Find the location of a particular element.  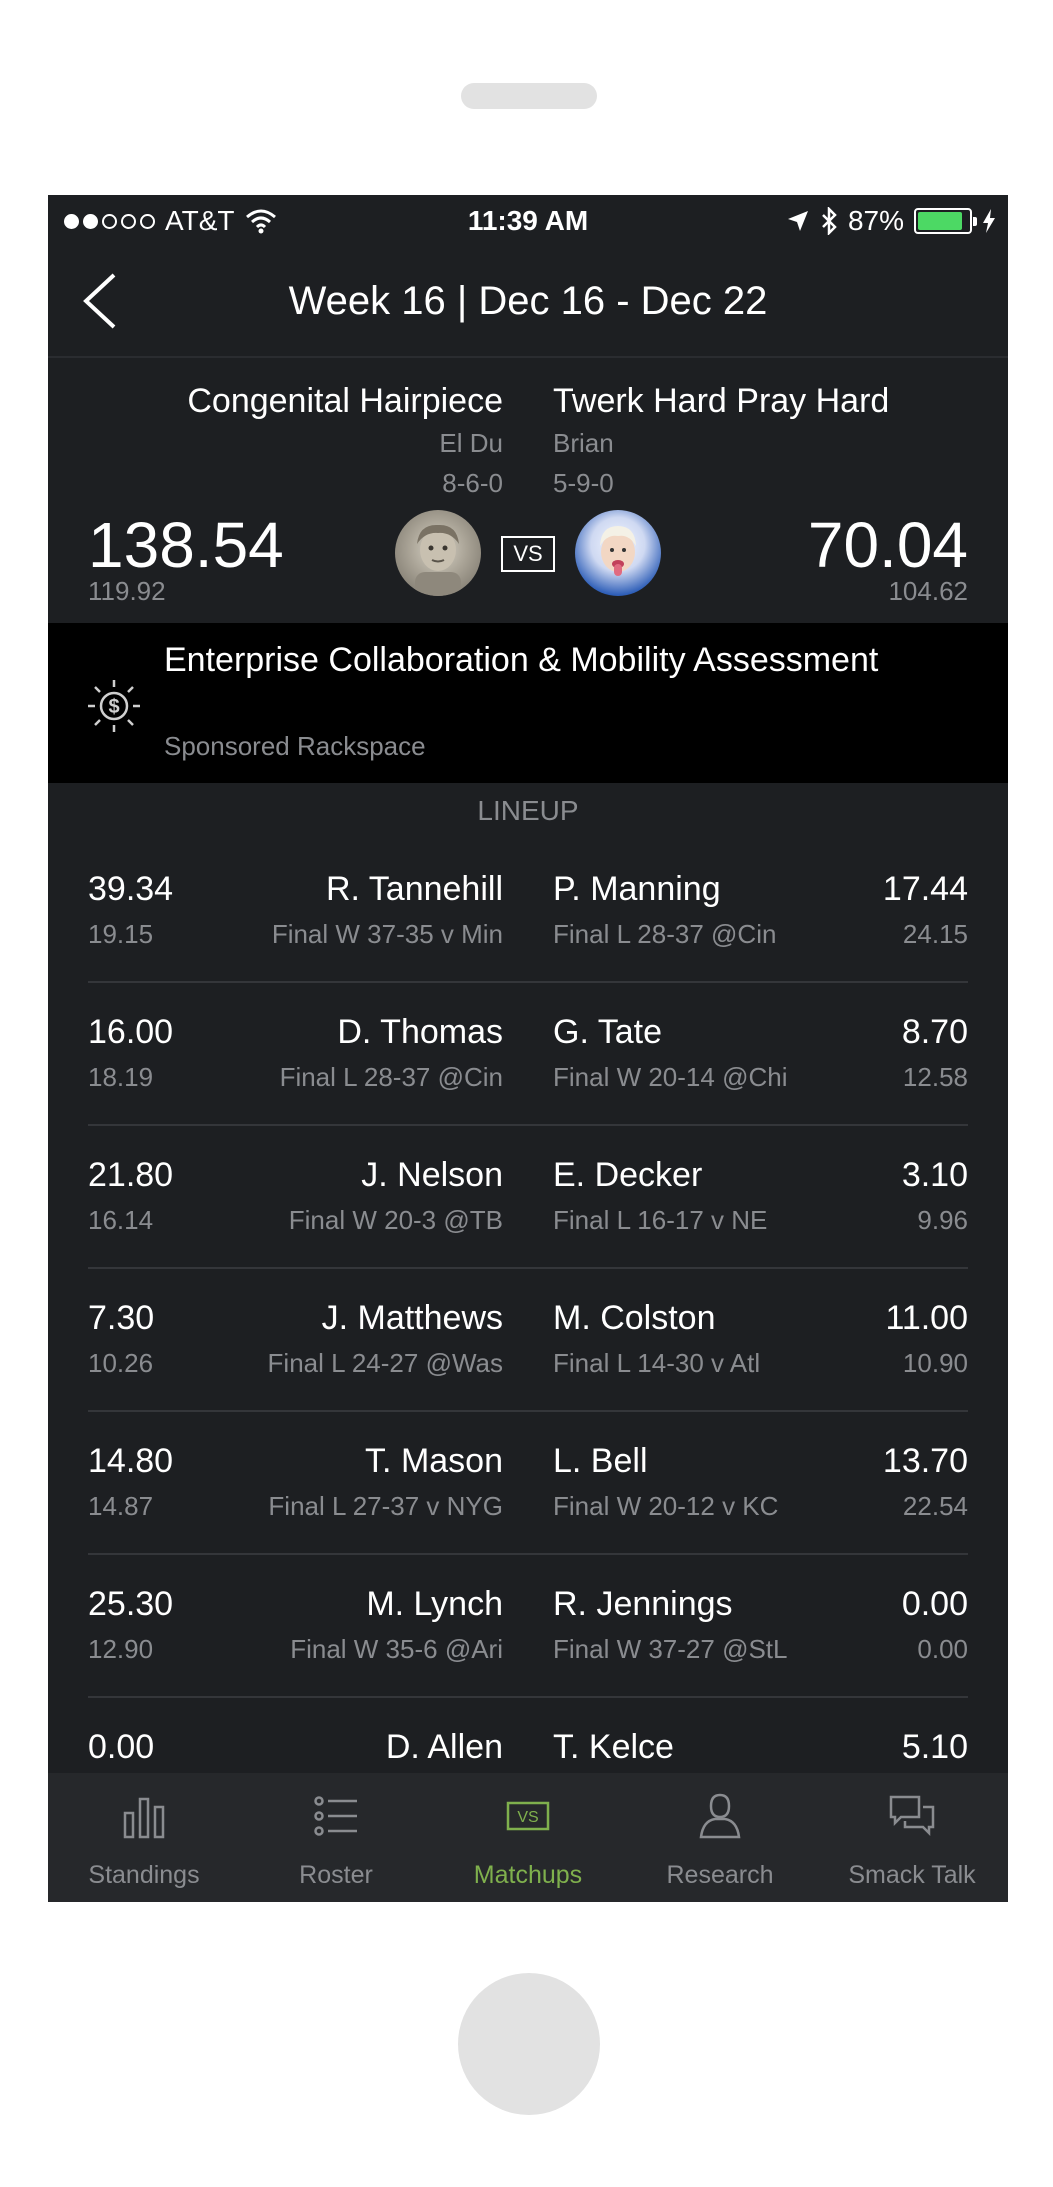

location-arrow-icon is located at coordinates (797, 221).